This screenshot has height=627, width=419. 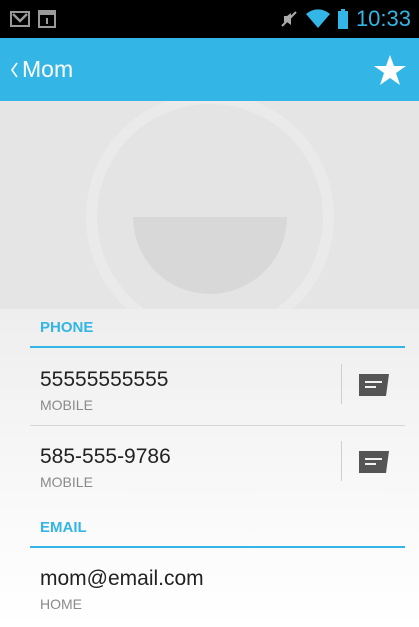 I want to click on notification-icons, so click(x=145, y=19).